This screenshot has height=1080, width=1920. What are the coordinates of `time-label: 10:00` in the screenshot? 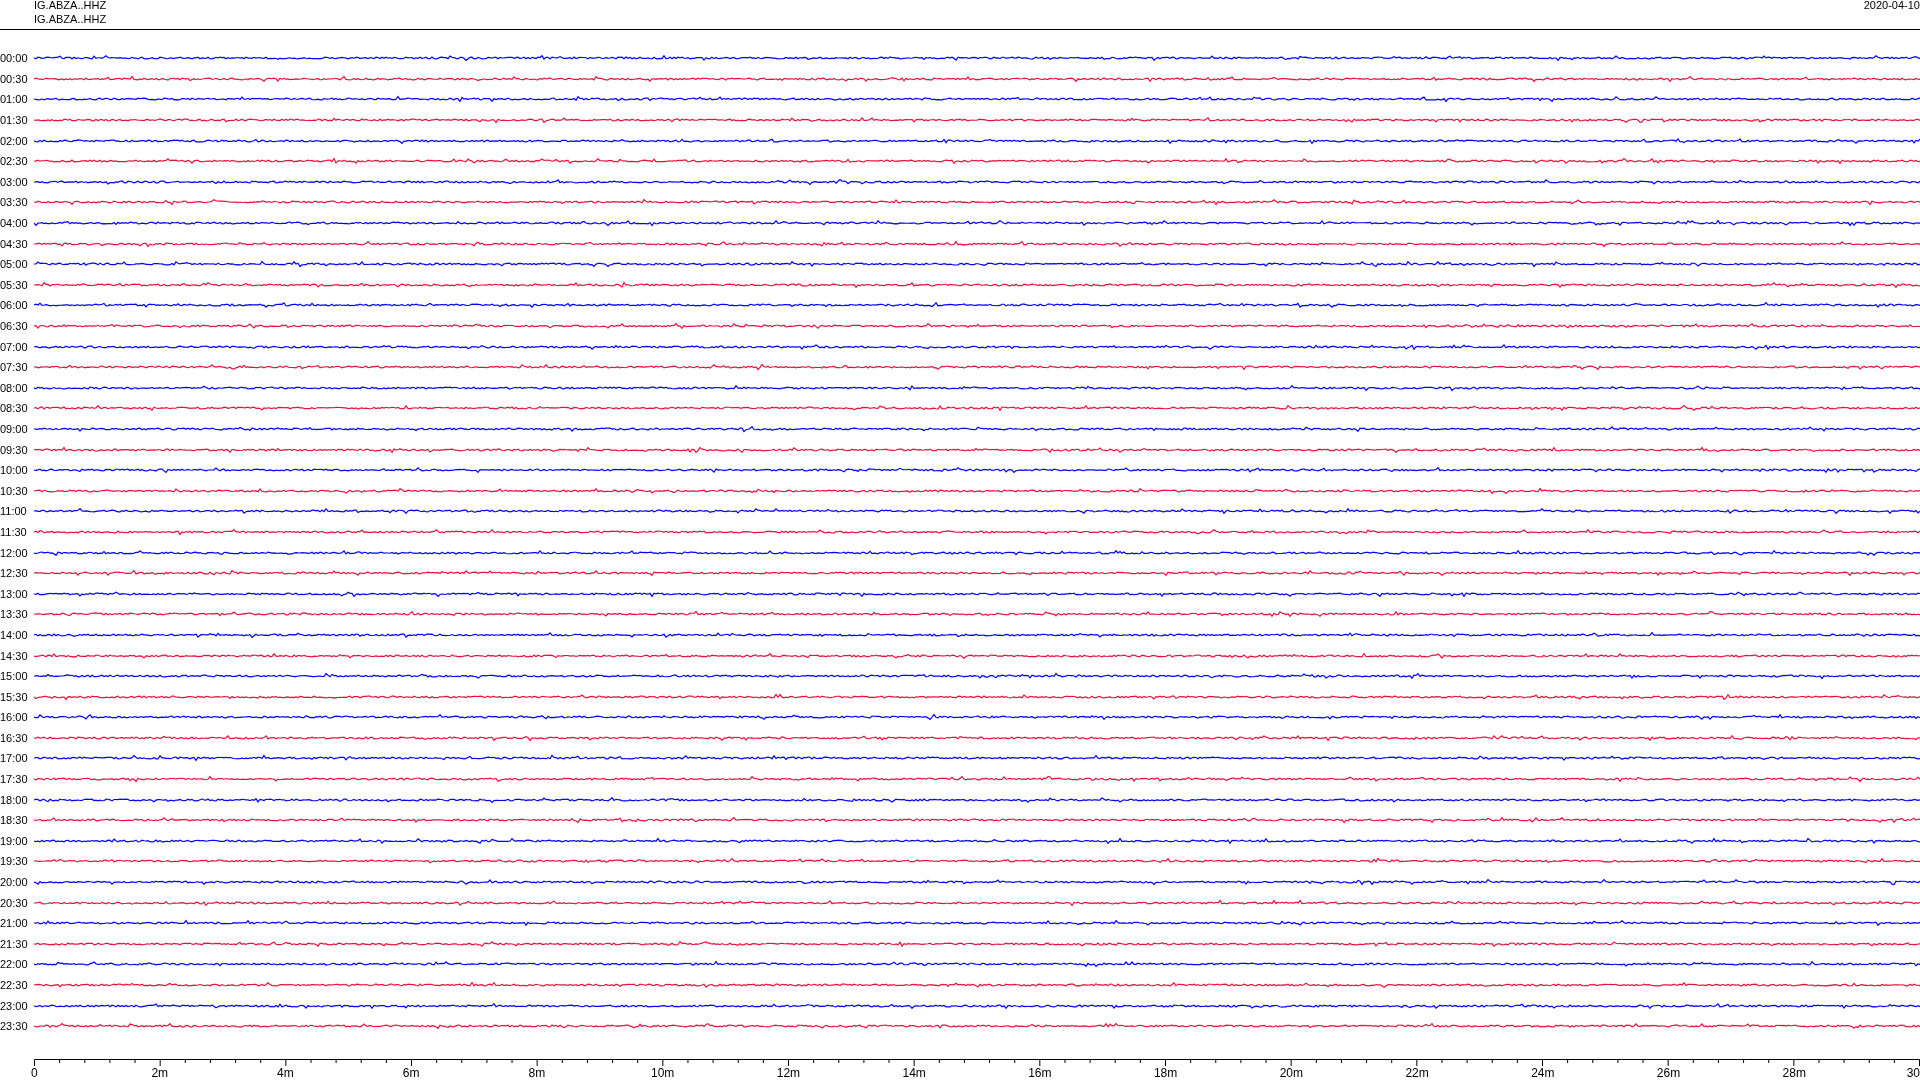 It's located at (14, 470).